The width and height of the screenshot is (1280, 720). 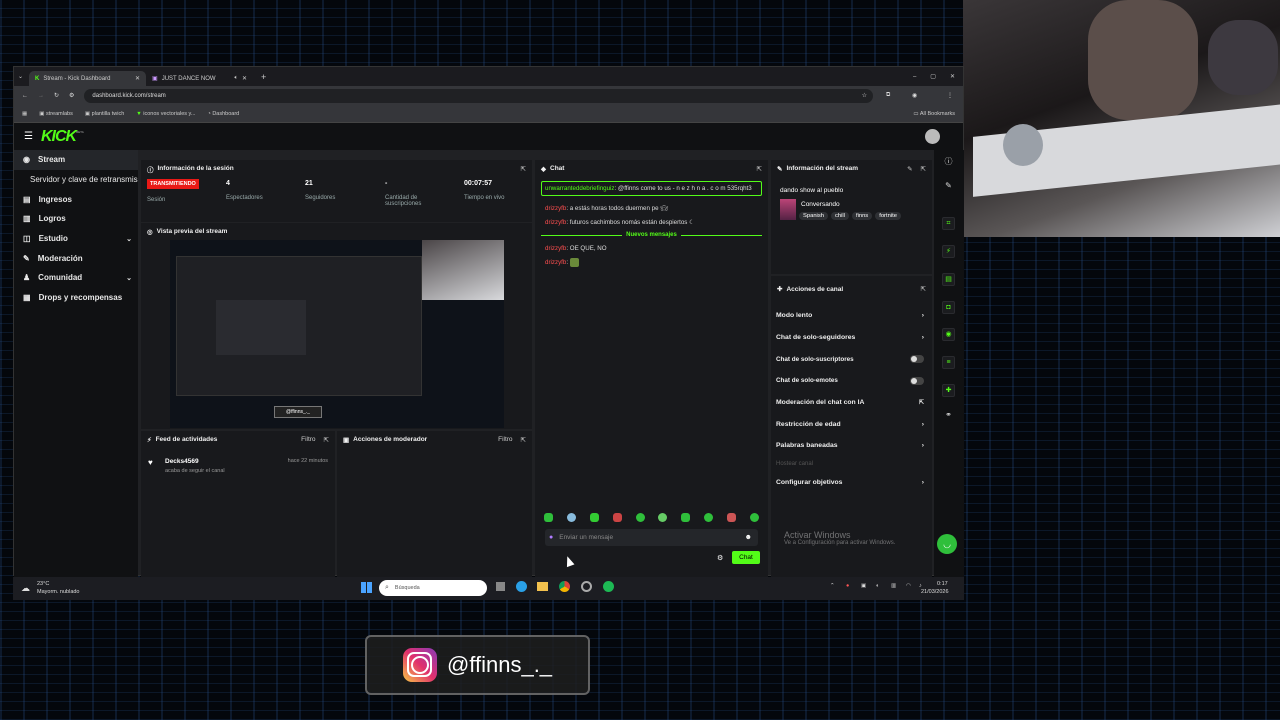 I want to click on user-avatar, so click(x=932, y=136).